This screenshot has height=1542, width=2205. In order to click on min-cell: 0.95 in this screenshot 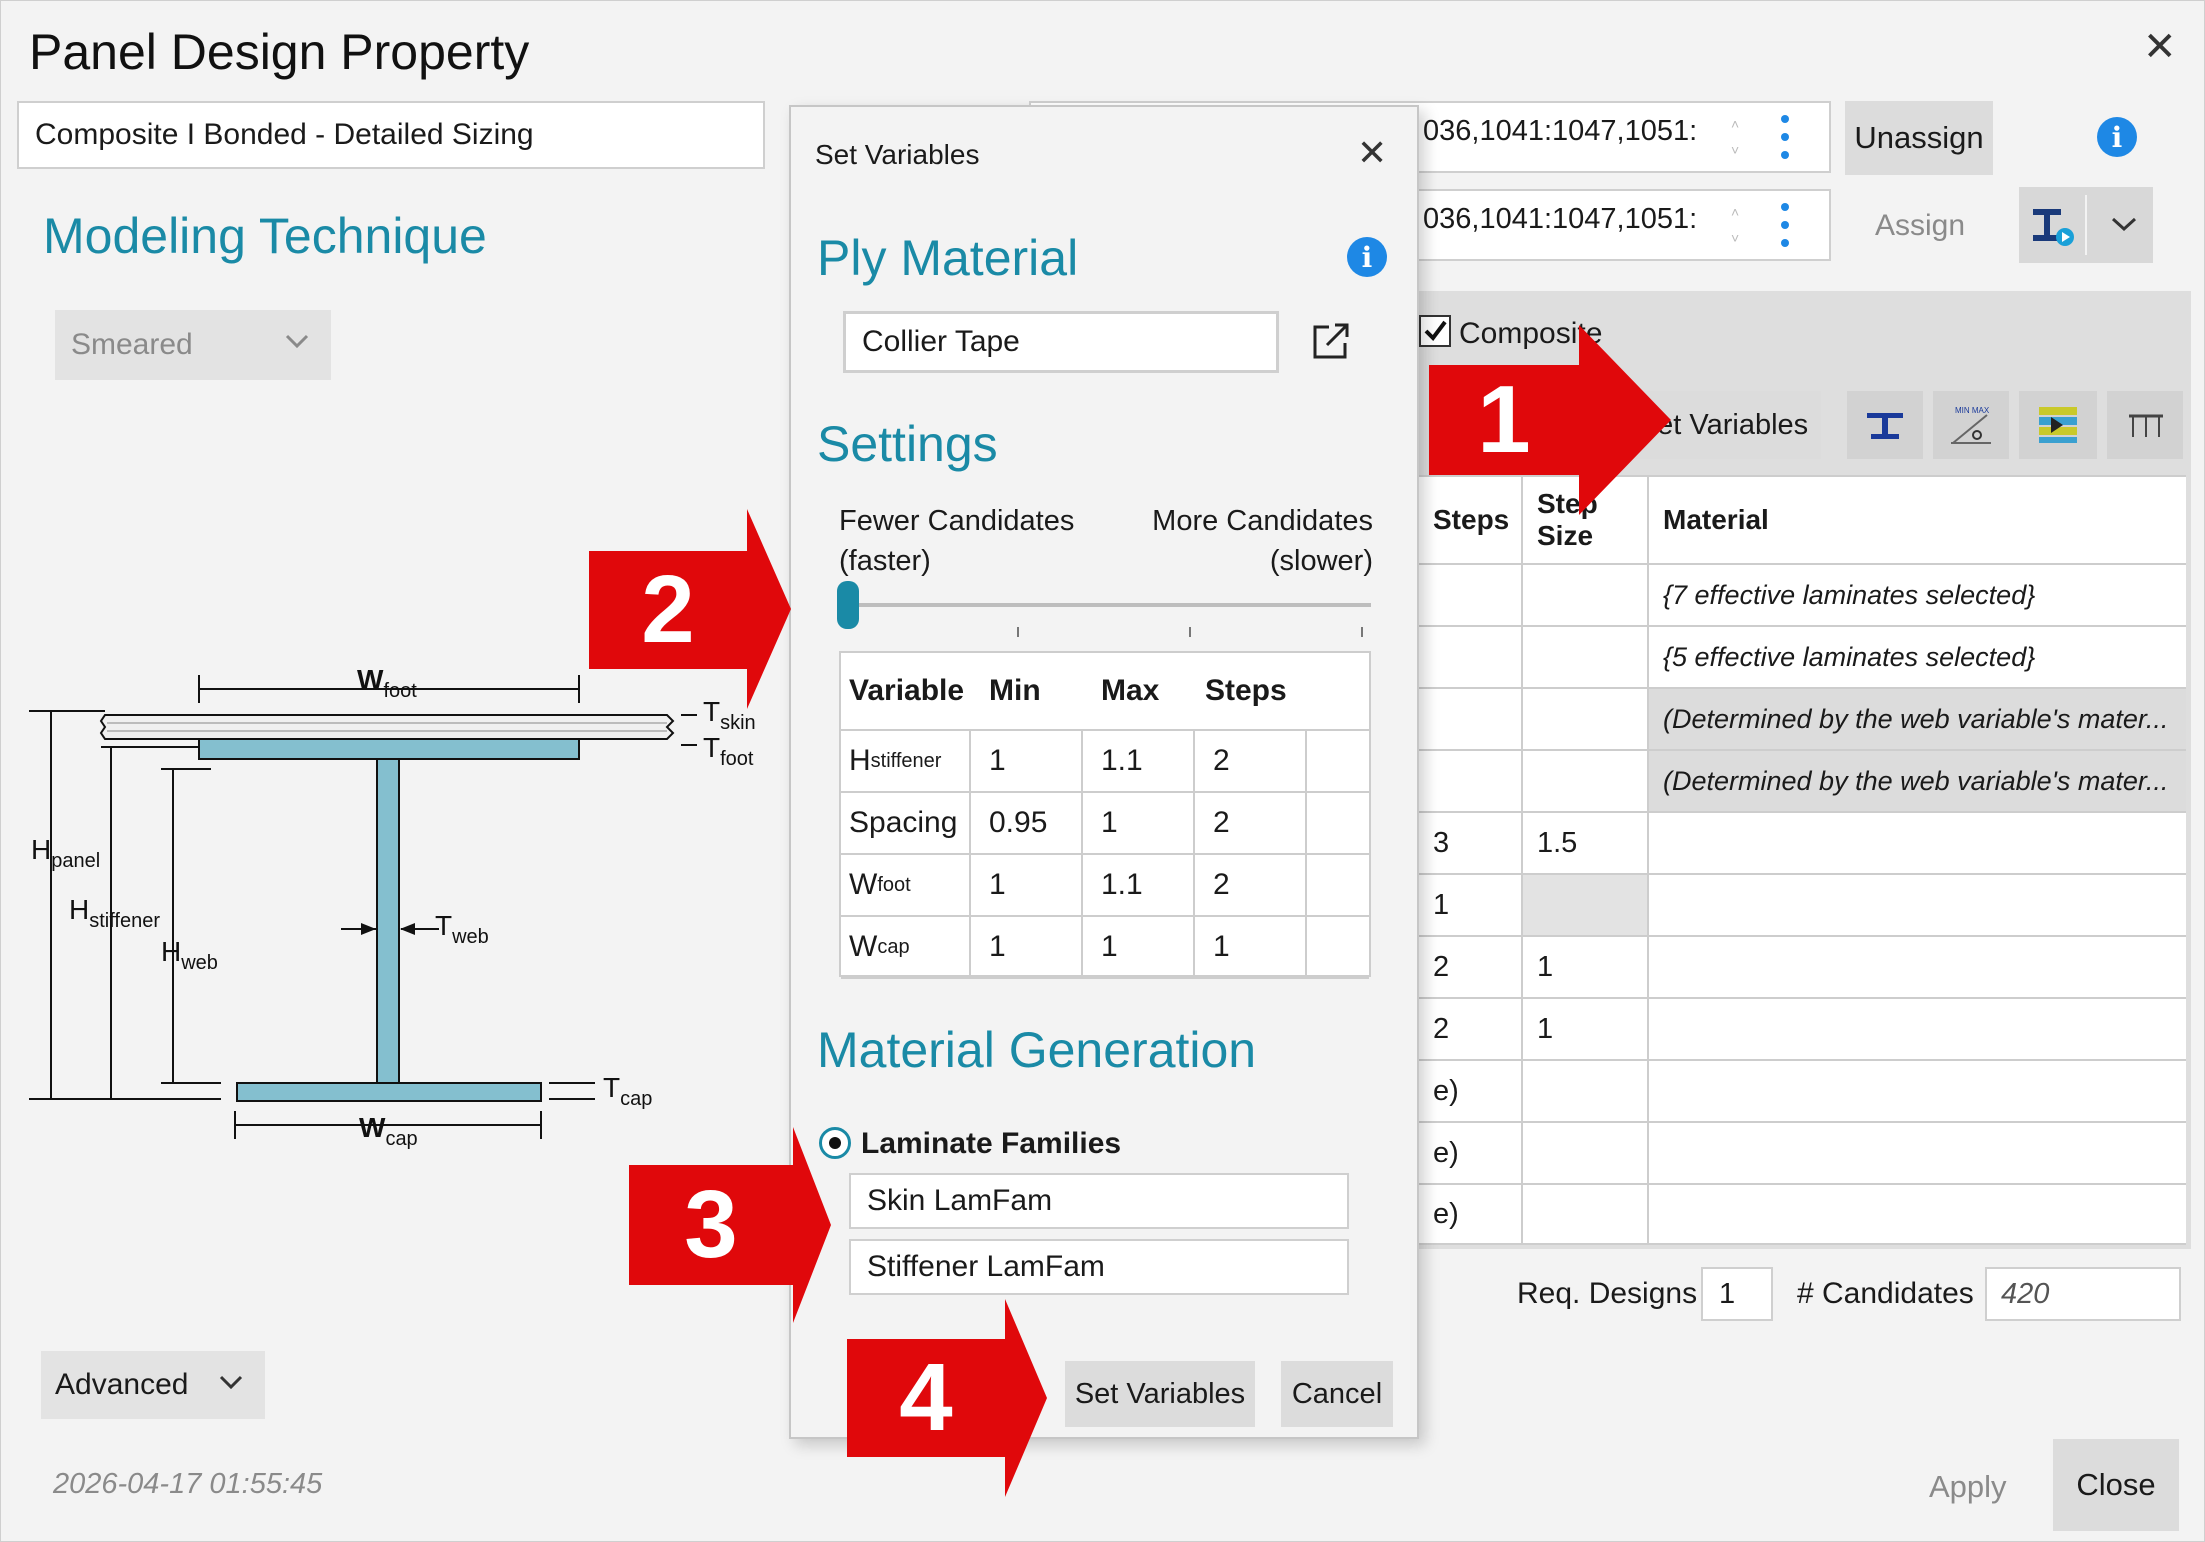, I will do `click(1027, 823)`.